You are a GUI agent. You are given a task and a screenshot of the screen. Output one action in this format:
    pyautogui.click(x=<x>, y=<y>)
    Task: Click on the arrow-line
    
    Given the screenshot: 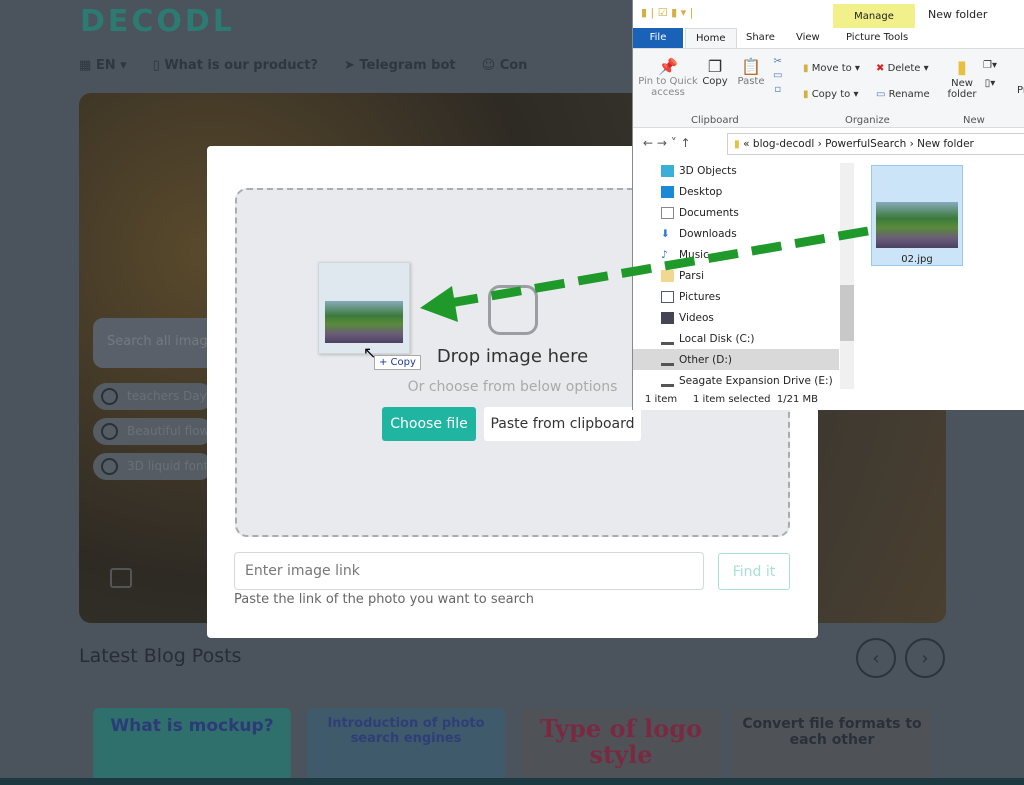 What is the action you would take?
    pyautogui.click(x=659, y=267)
    